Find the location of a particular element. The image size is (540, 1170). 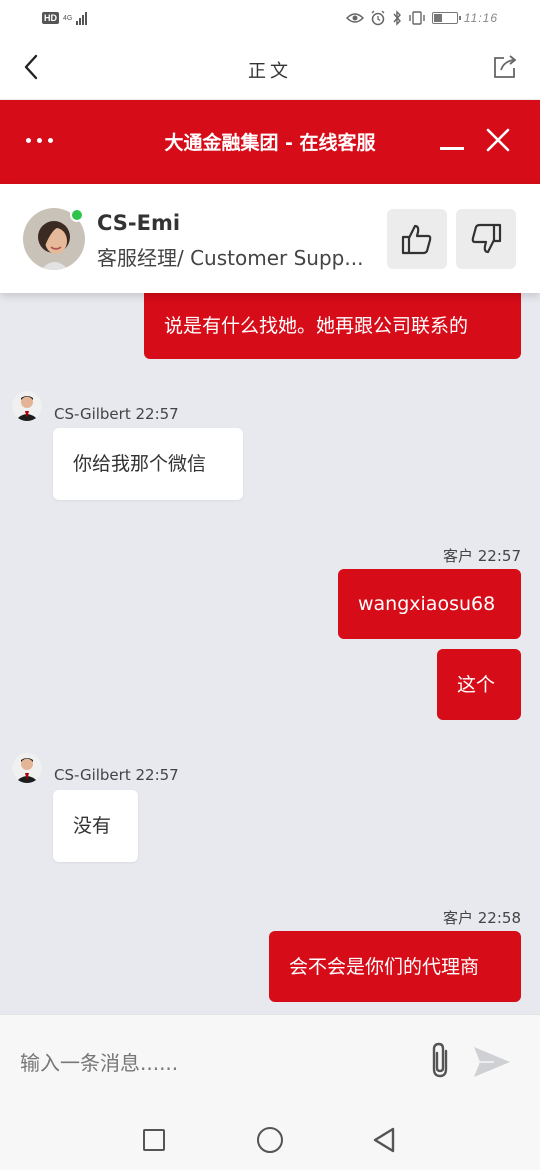

system-nav-bar is located at coordinates (270, 1140).